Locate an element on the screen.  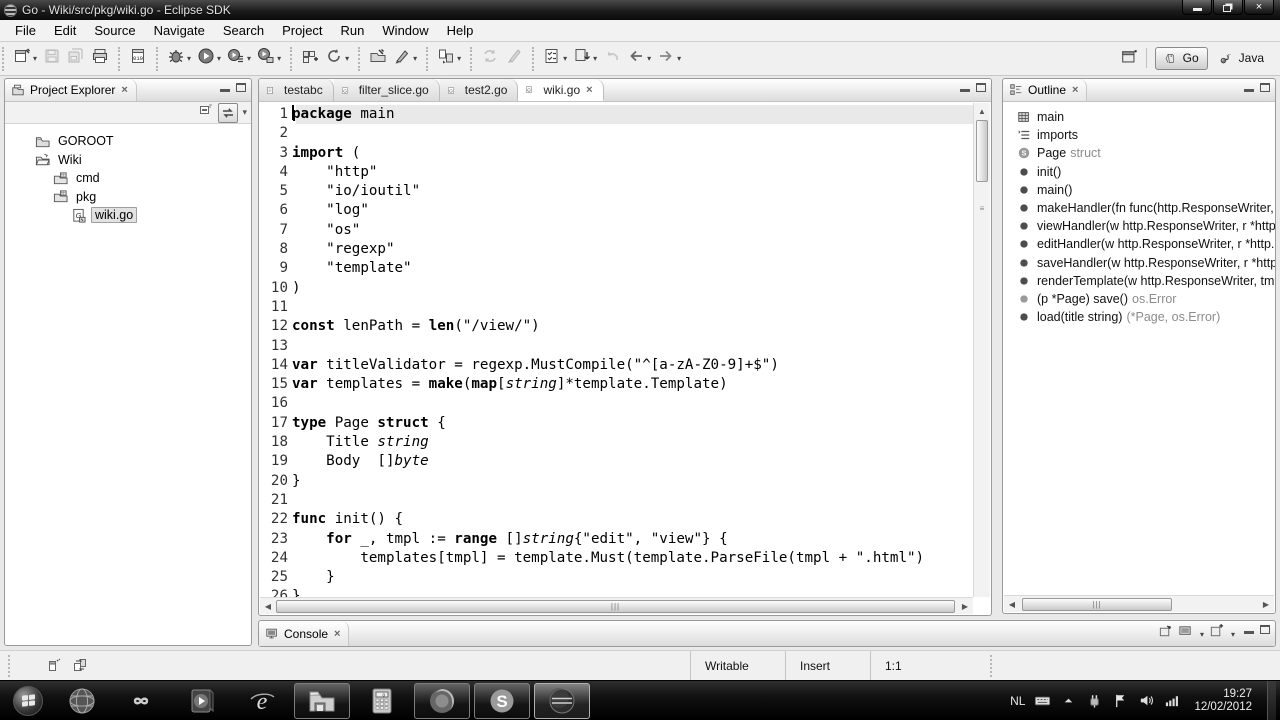
save-button is located at coordinates (52, 58).